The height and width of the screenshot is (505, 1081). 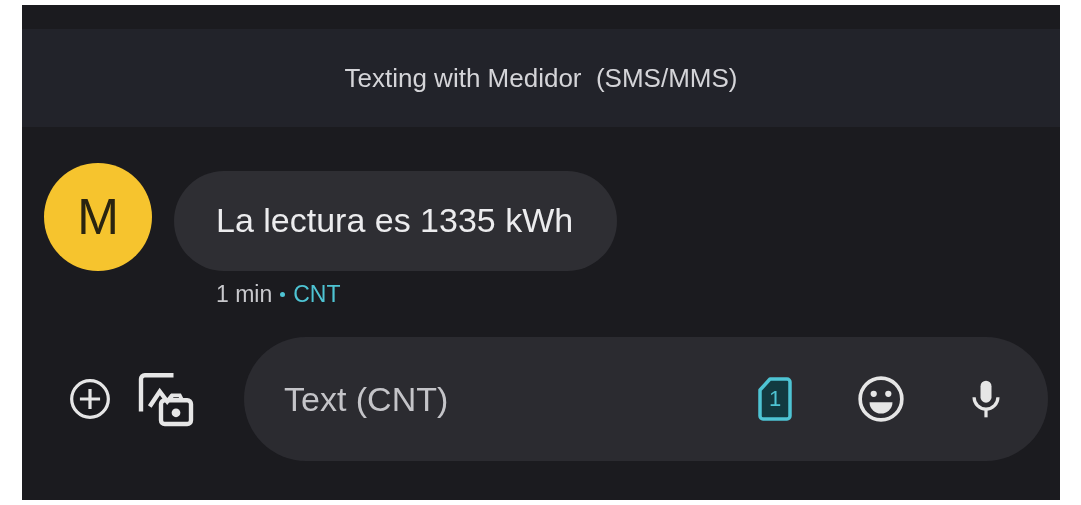 I want to click on sim-card-icon: 1, so click(x=775, y=399).